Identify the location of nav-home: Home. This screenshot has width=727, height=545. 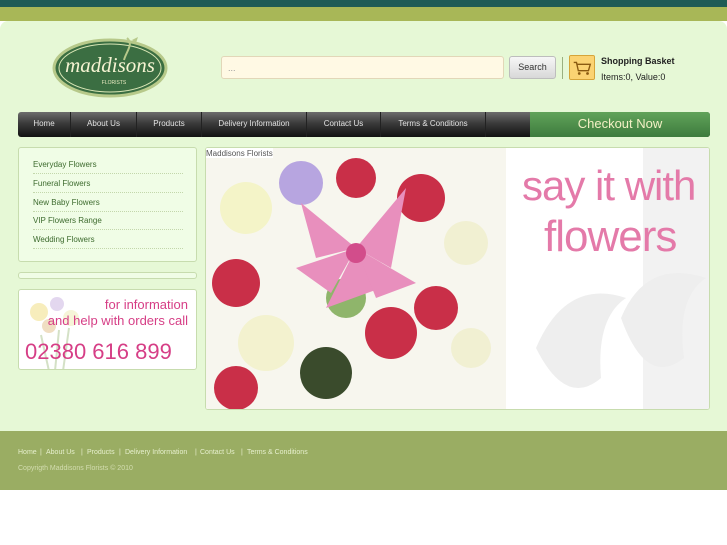
(44, 124).